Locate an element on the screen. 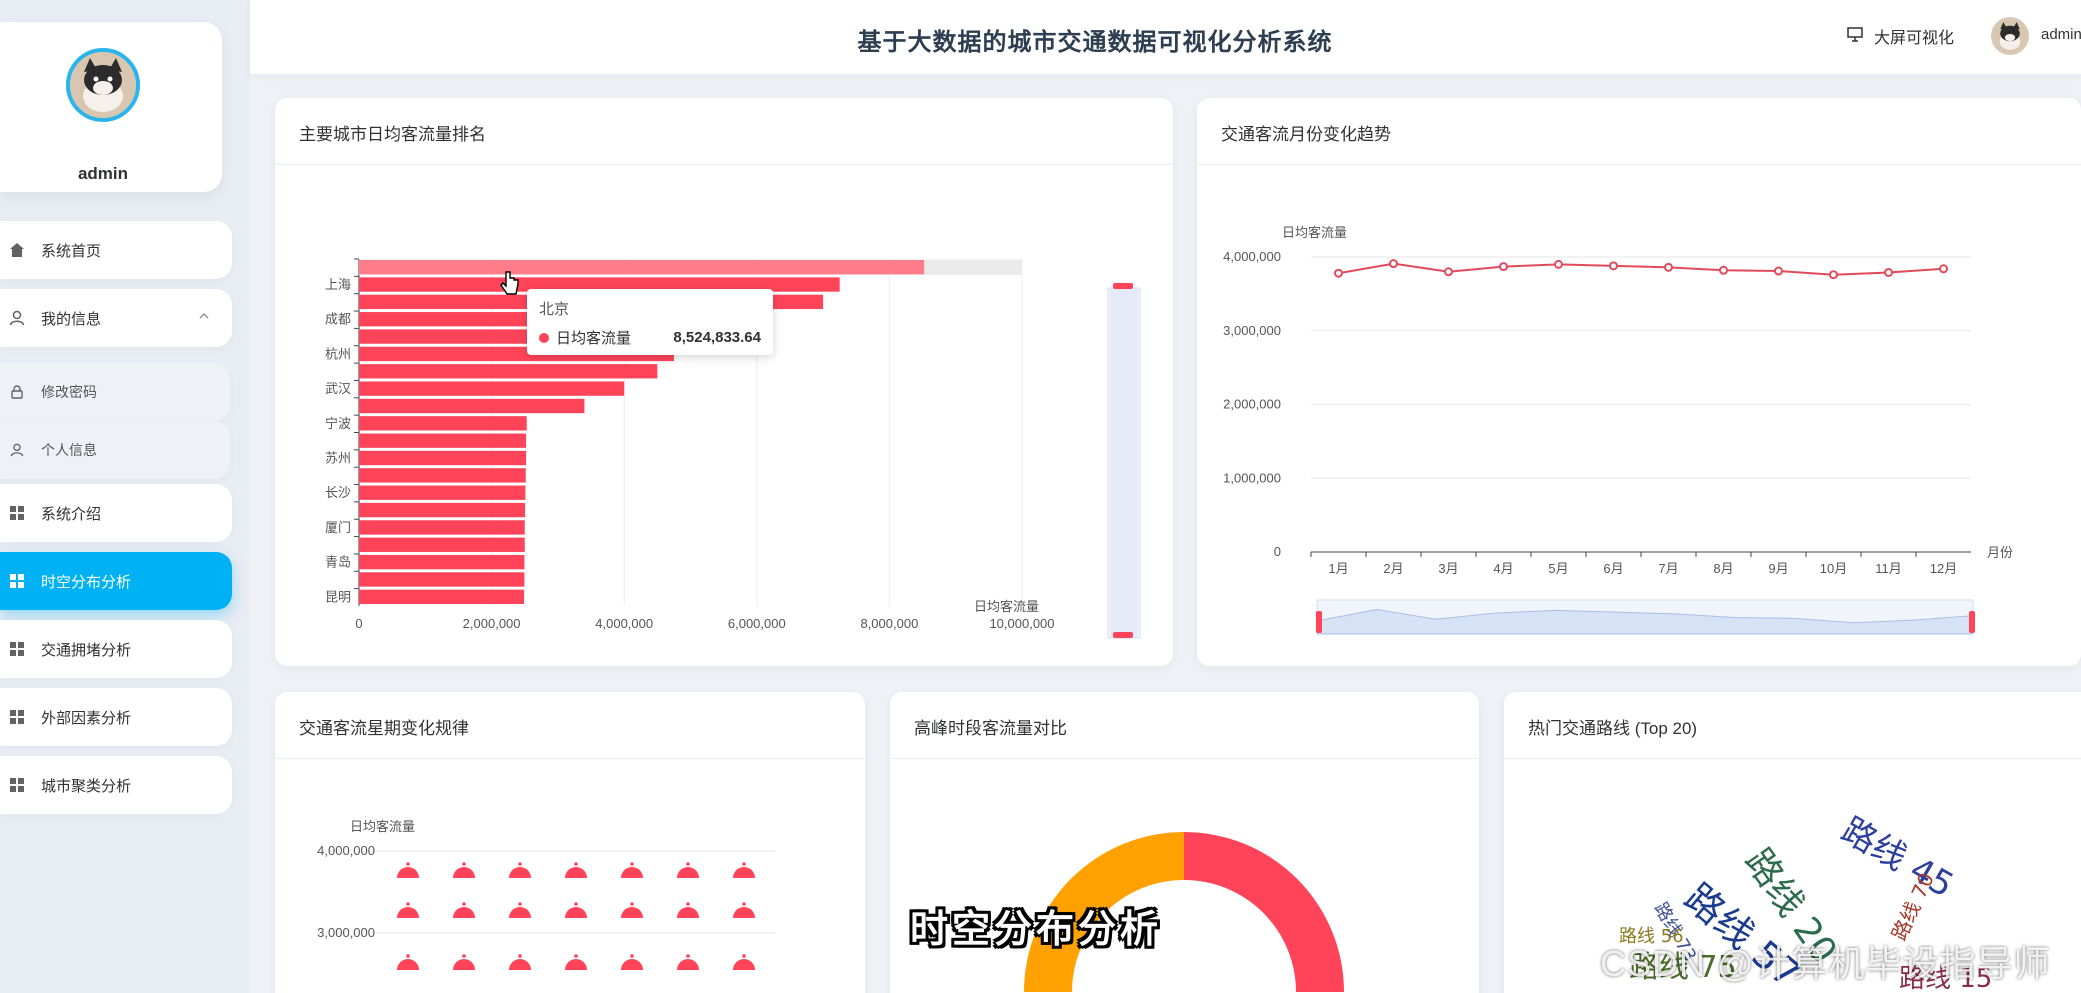 The height and width of the screenshot is (993, 2081). y-tick-label: 武汉 is located at coordinates (338, 388).